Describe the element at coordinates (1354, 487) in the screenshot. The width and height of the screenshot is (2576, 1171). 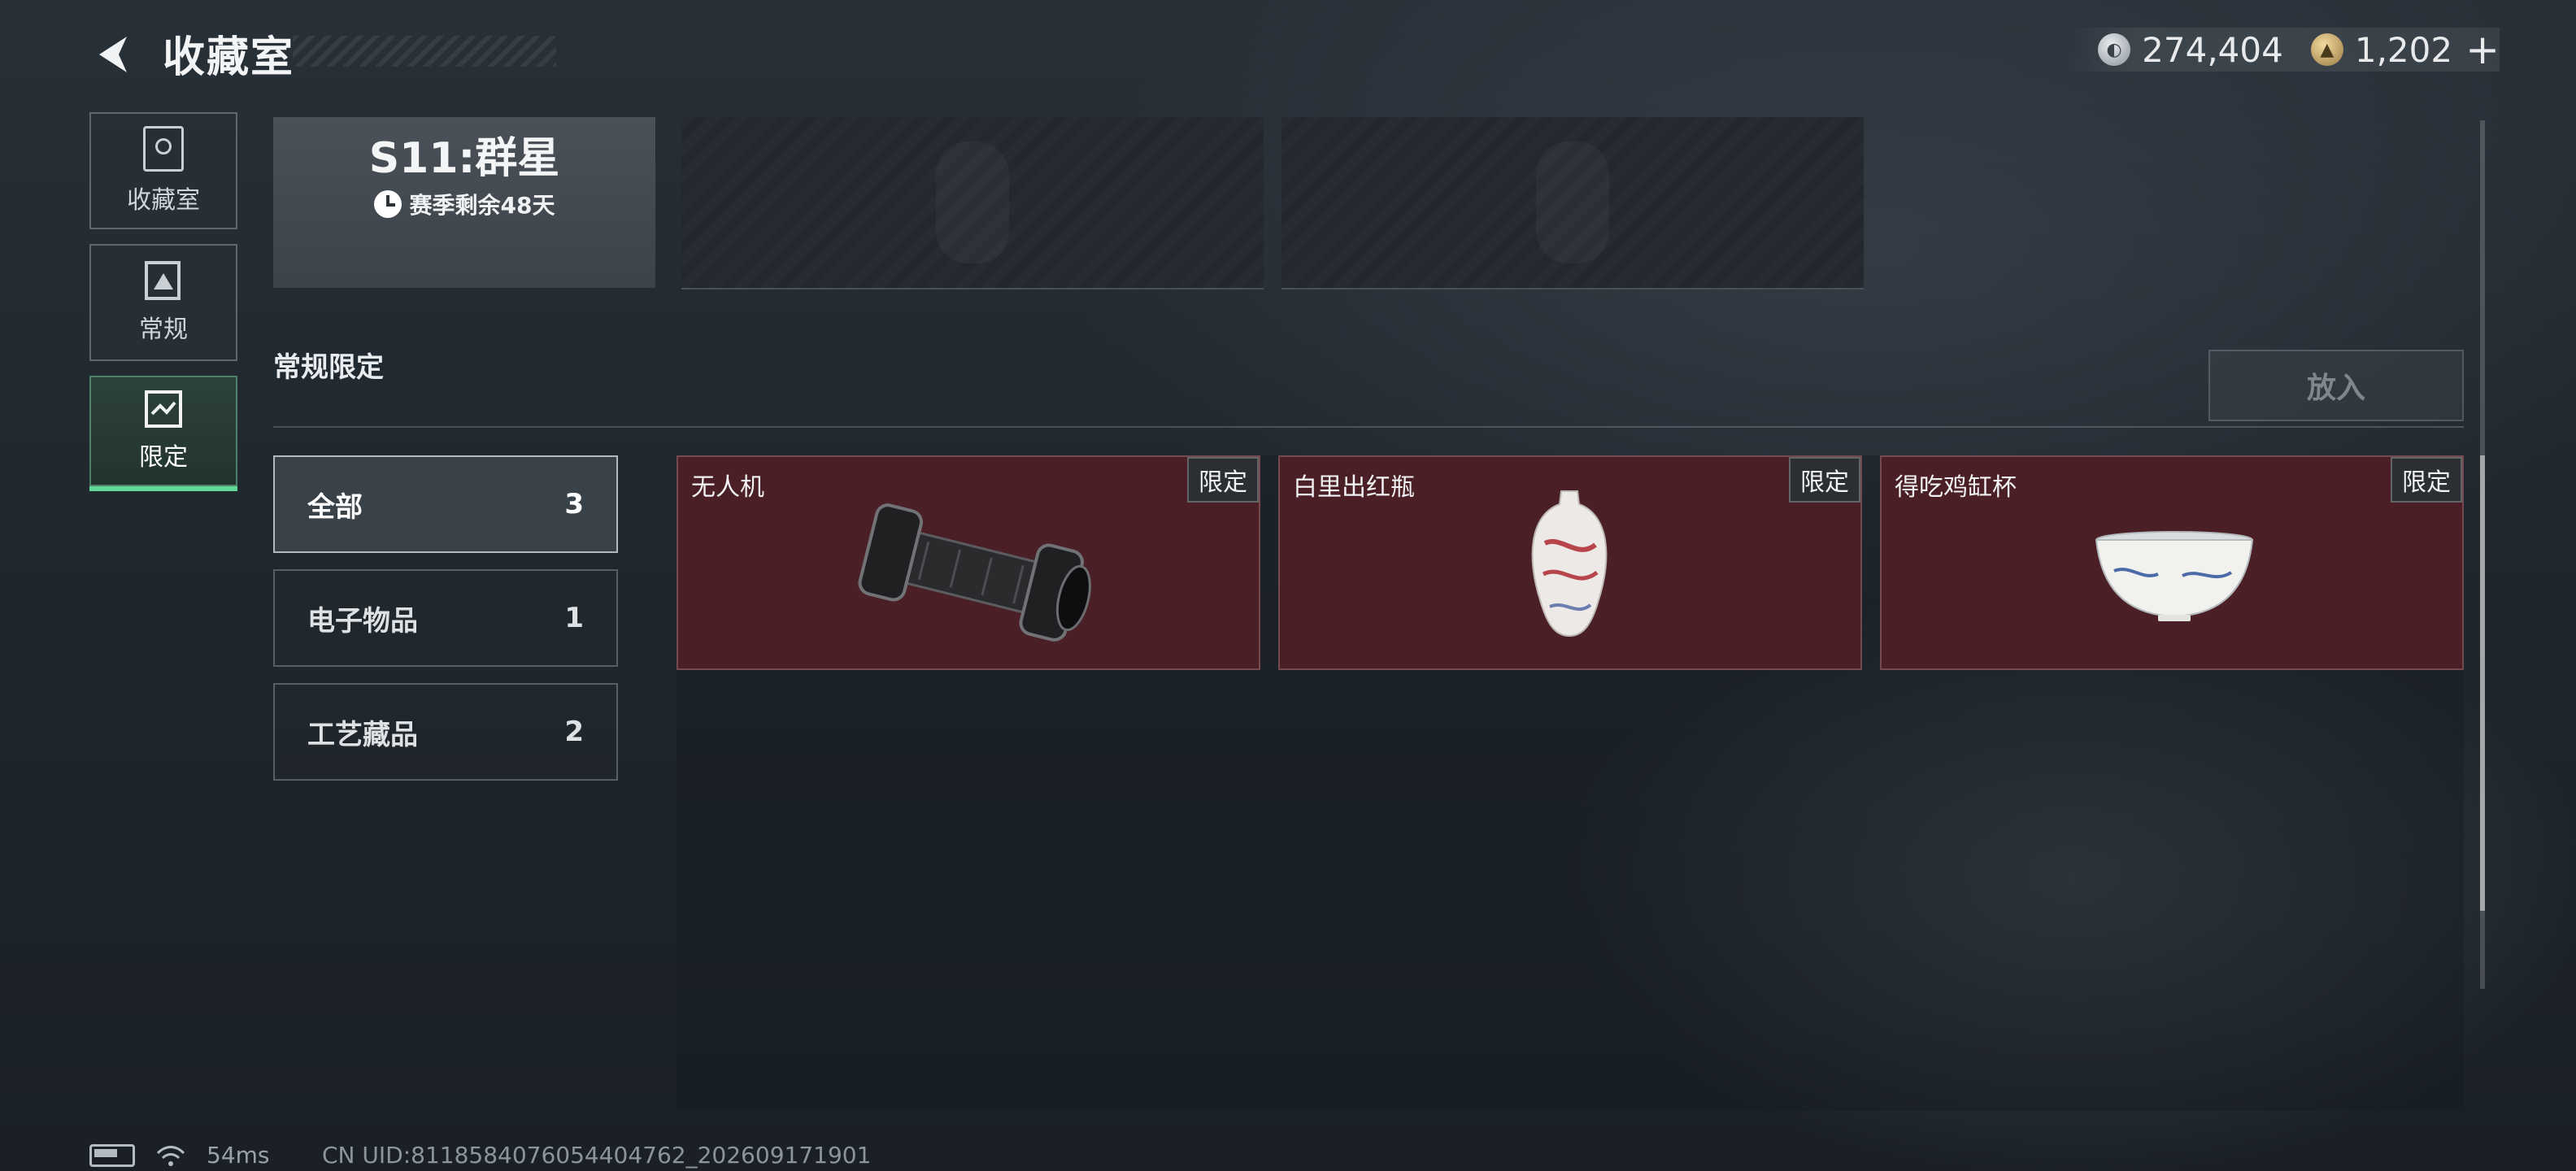
I see `item-name: 白里出红瓶` at that location.